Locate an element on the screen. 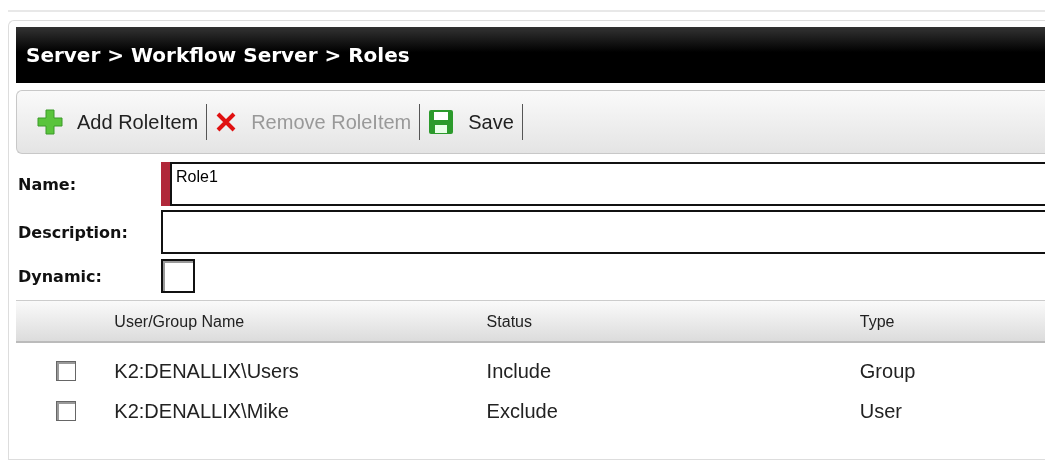  breadcrumb-header: Server > Workflow Server > Roles is located at coordinates (530, 55).